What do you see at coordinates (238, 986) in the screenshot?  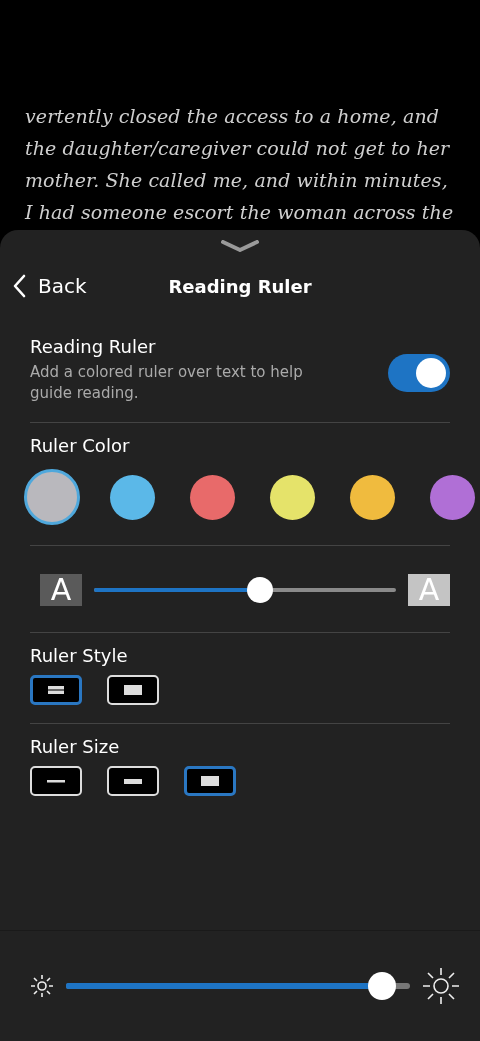 I see `brightness-slider-track` at bounding box center [238, 986].